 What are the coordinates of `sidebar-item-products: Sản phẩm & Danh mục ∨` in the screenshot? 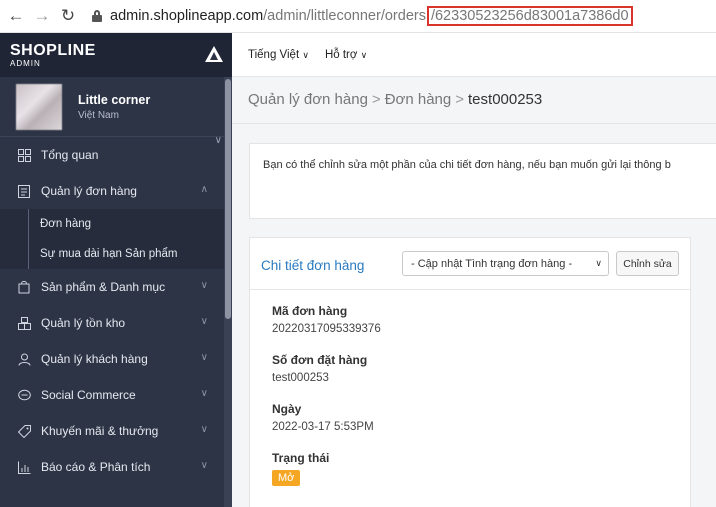 It's located at (116, 287).